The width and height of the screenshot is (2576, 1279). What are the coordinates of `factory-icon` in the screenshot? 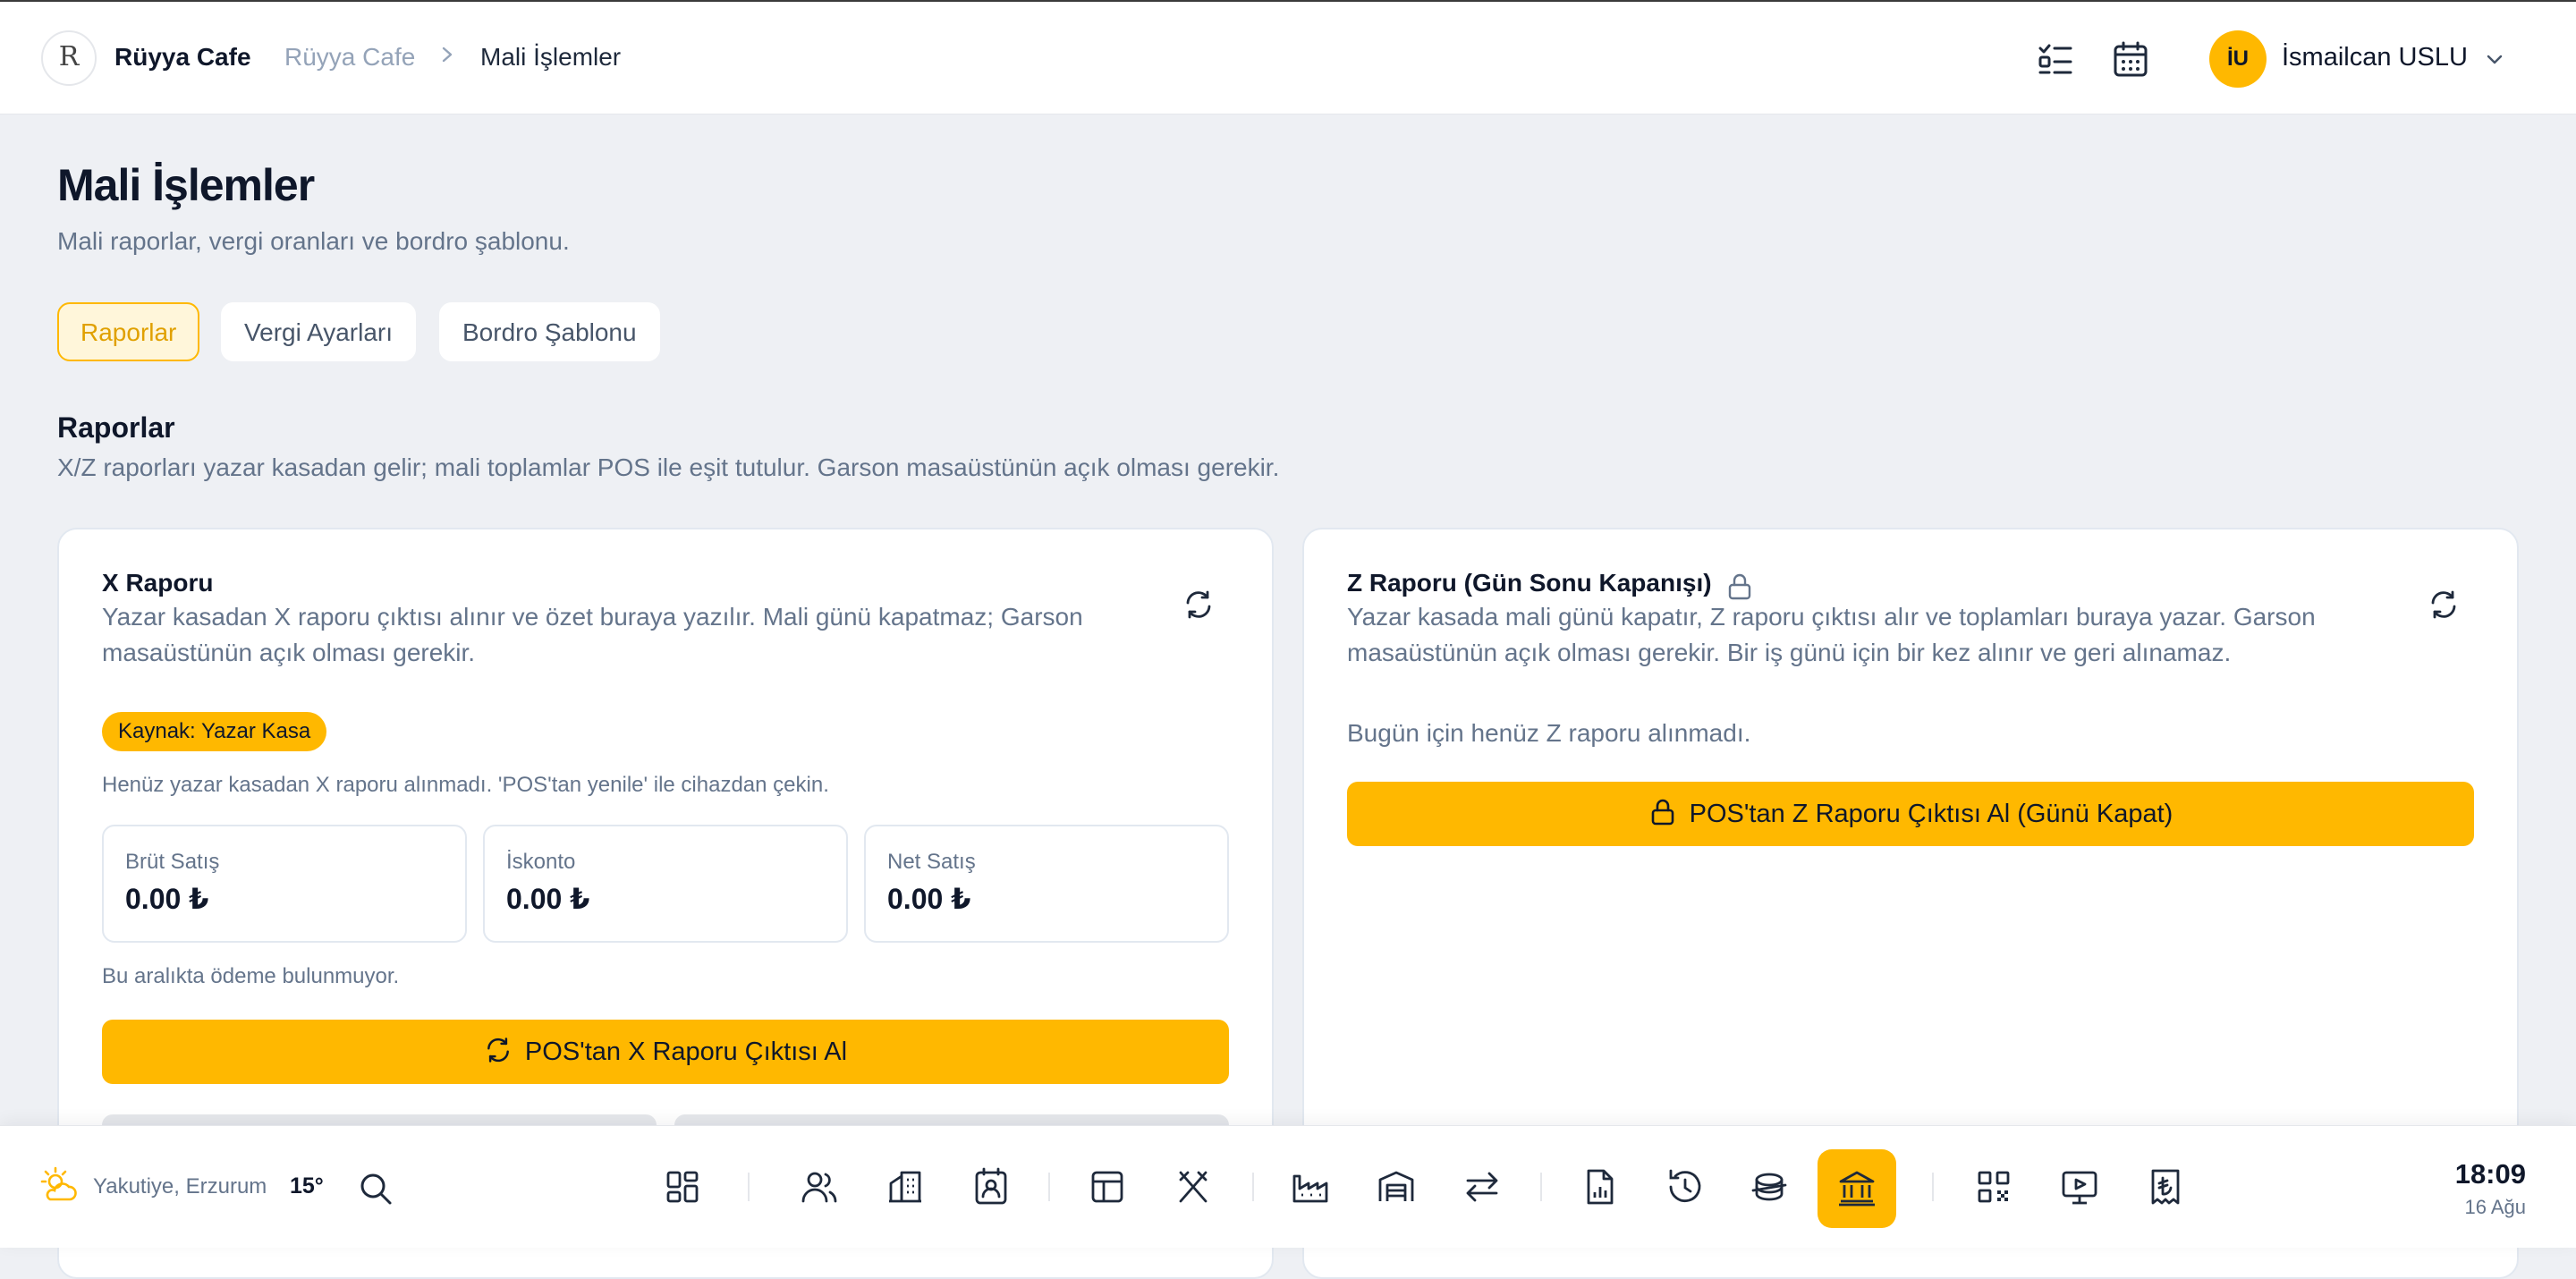 It's located at (1310, 1187).